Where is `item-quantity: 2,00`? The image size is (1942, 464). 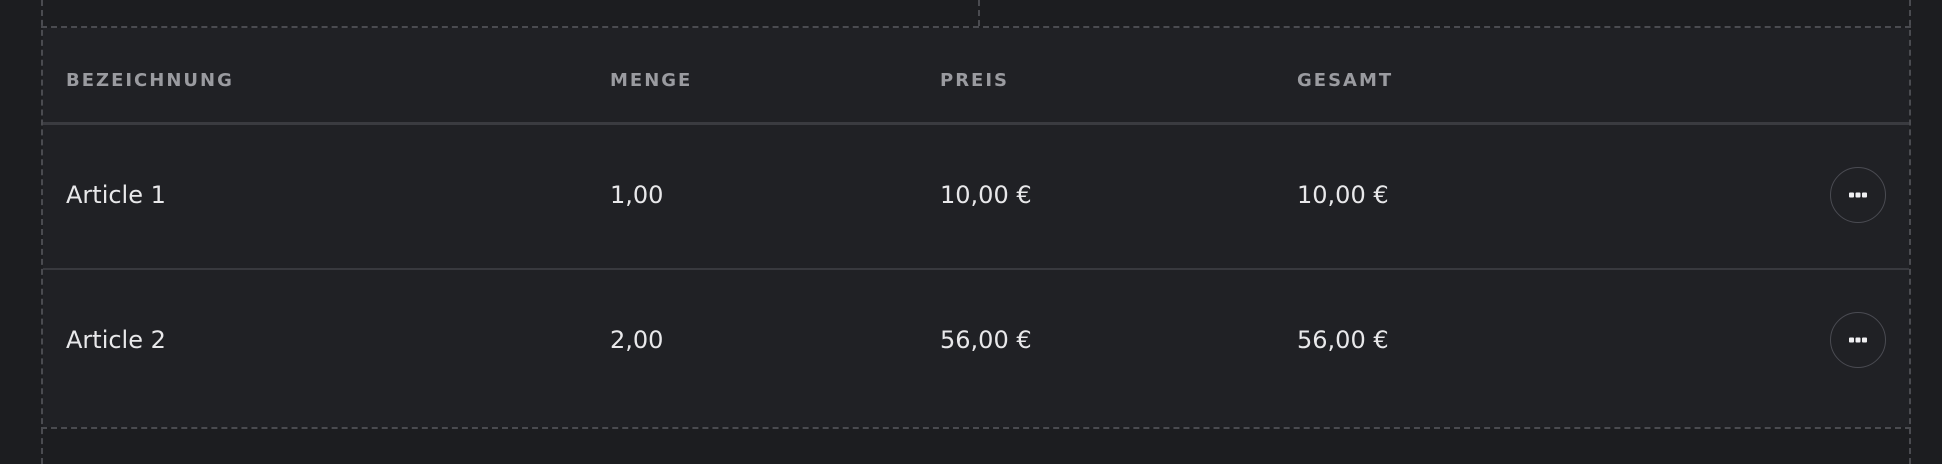 item-quantity: 2,00 is located at coordinates (637, 340).